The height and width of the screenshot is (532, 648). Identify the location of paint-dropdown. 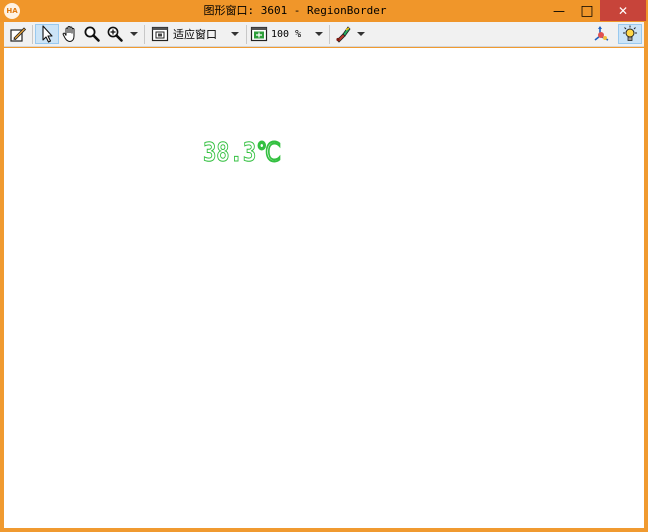
(349, 34).